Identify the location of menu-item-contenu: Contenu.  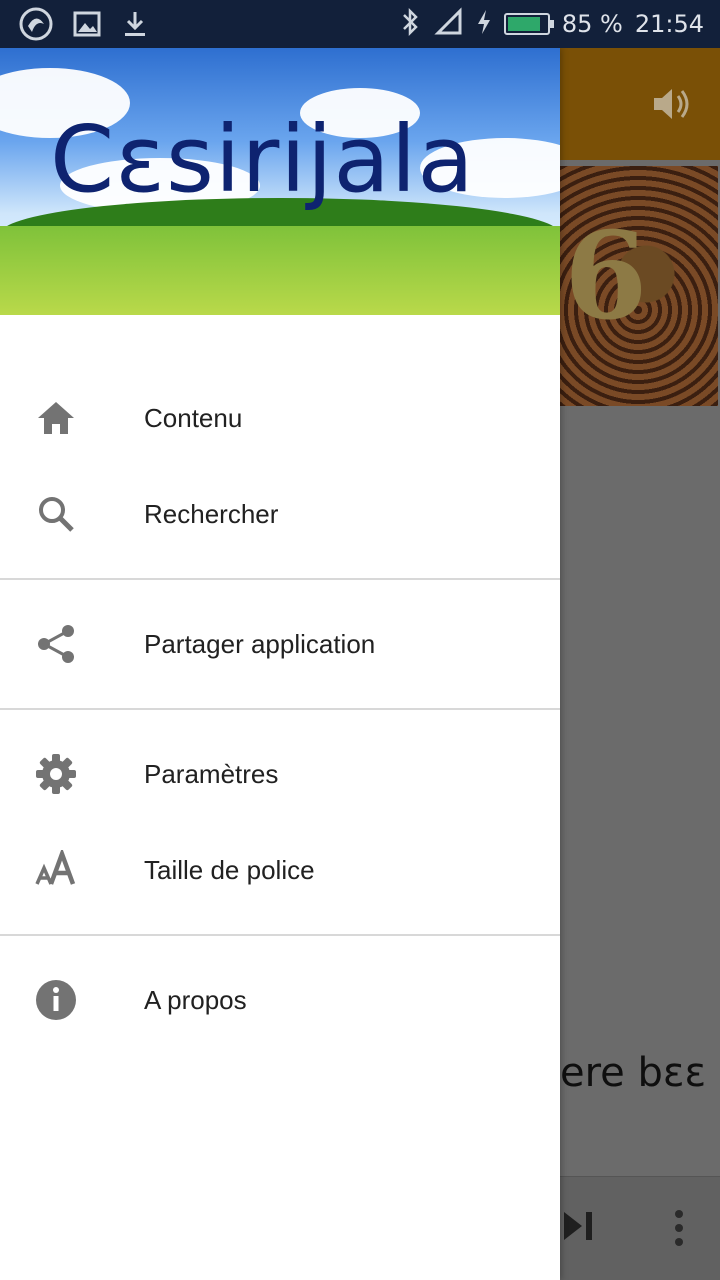
(280, 418).